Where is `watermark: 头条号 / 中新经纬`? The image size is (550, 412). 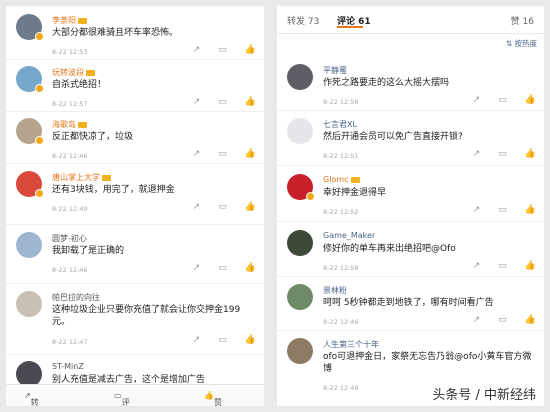 watermark: 头条号 / 中新经纬 is located at coordinates (484, 393).